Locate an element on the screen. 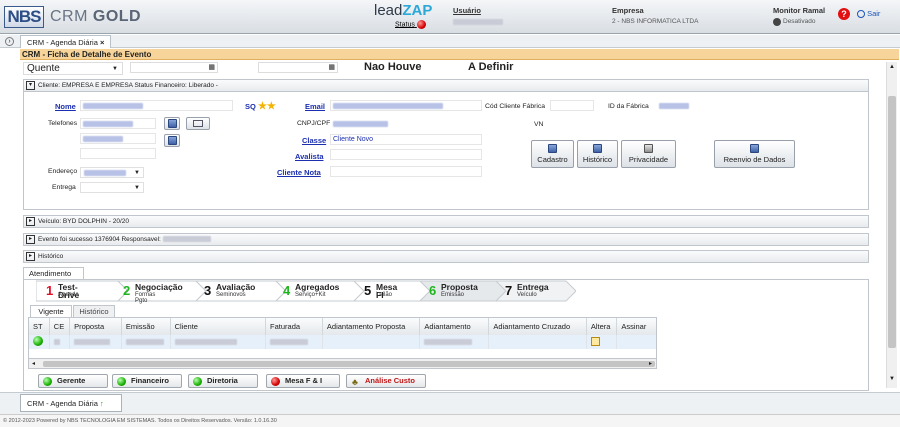 This screenshot has width=900, height=427. veiculo-section: ▸ Veículo: BYD DOLPHIN - 20/20 is located at coordinates (446, 221).